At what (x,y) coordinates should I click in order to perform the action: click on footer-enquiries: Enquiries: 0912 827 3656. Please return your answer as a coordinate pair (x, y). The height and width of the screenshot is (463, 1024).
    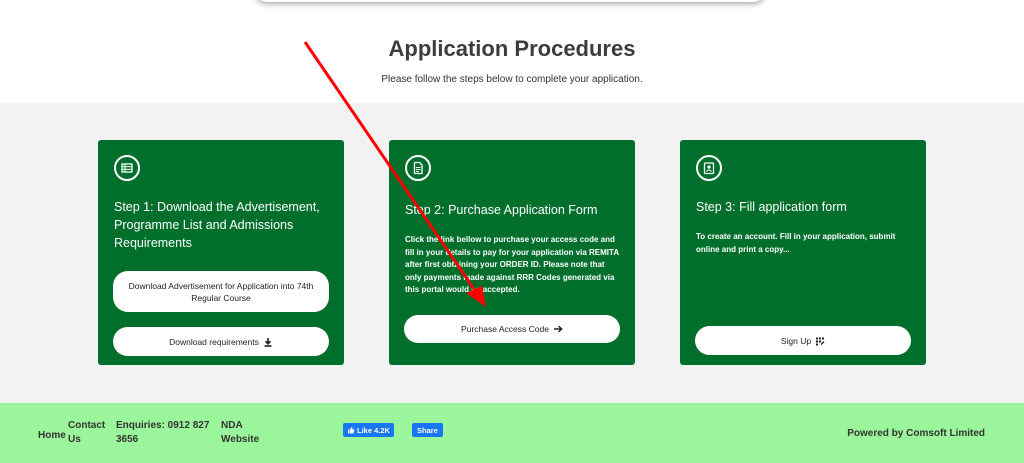
    Looking at the image, I should click on (163, 432).